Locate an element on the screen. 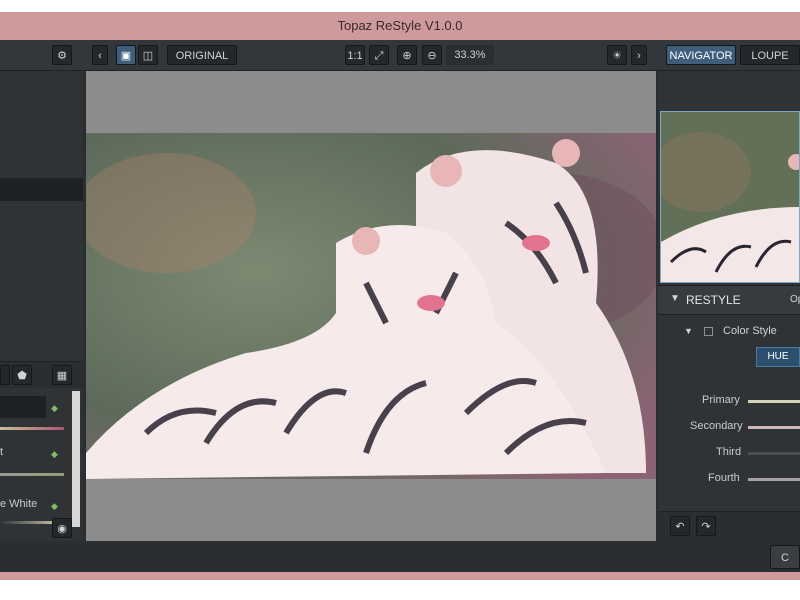 The image size is (800, 600). ratio-1-1-button: 1:1 is located at coordinates (355, 55).